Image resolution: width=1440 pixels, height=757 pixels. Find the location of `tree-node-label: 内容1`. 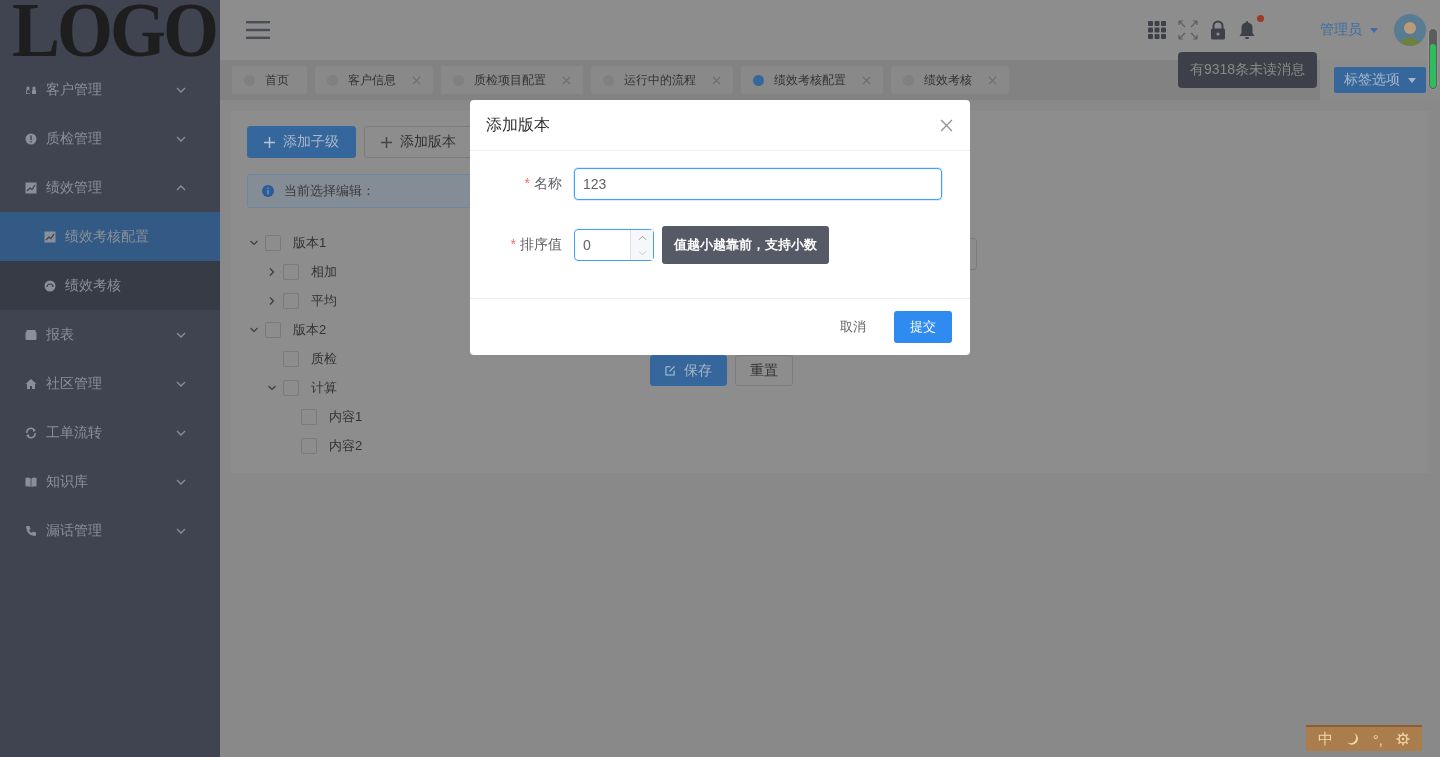

tree-node-label: 内容1 is located at coordinates (346, 416).